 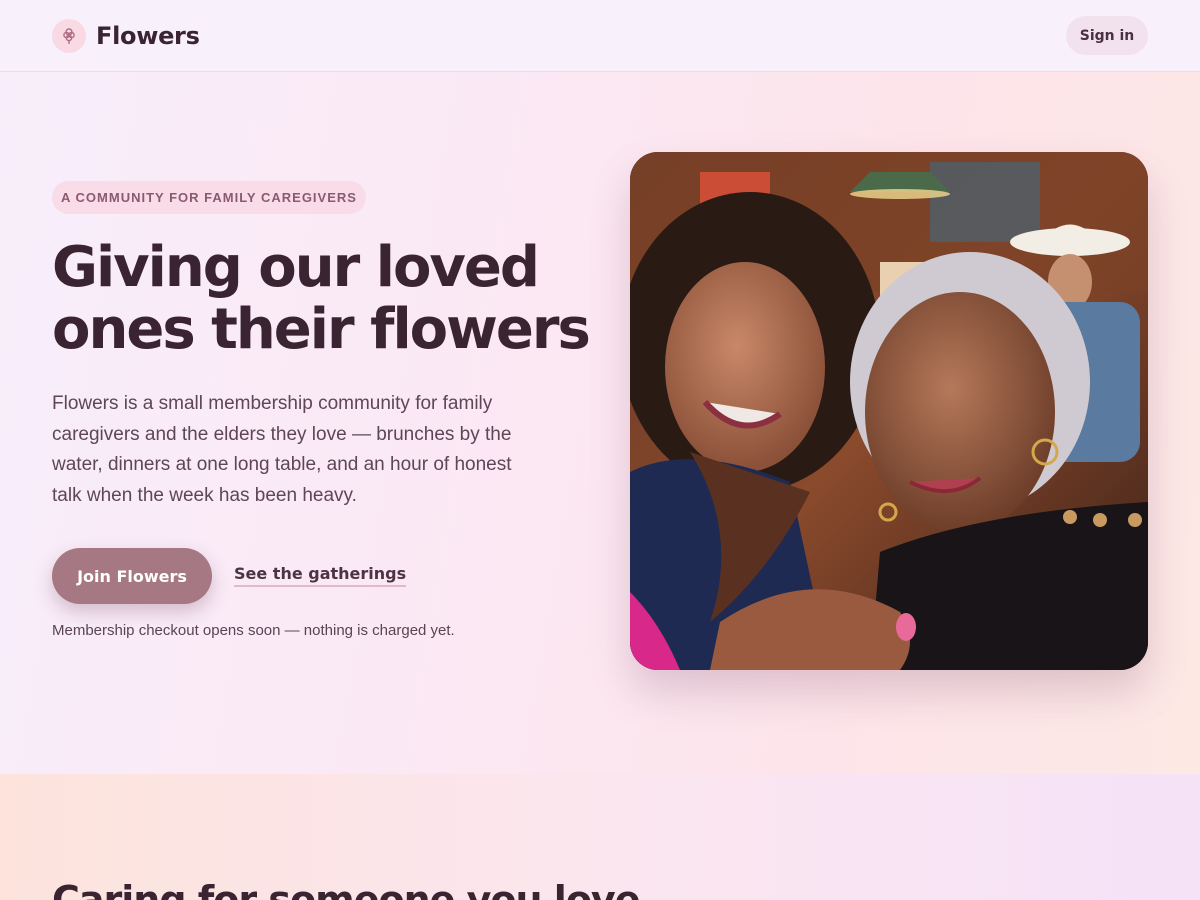 What do you see at coordinates (346, 889) in the screenshot?
I see `caring-section-title: Caring for someone you love` at bounding box center [346, 889].